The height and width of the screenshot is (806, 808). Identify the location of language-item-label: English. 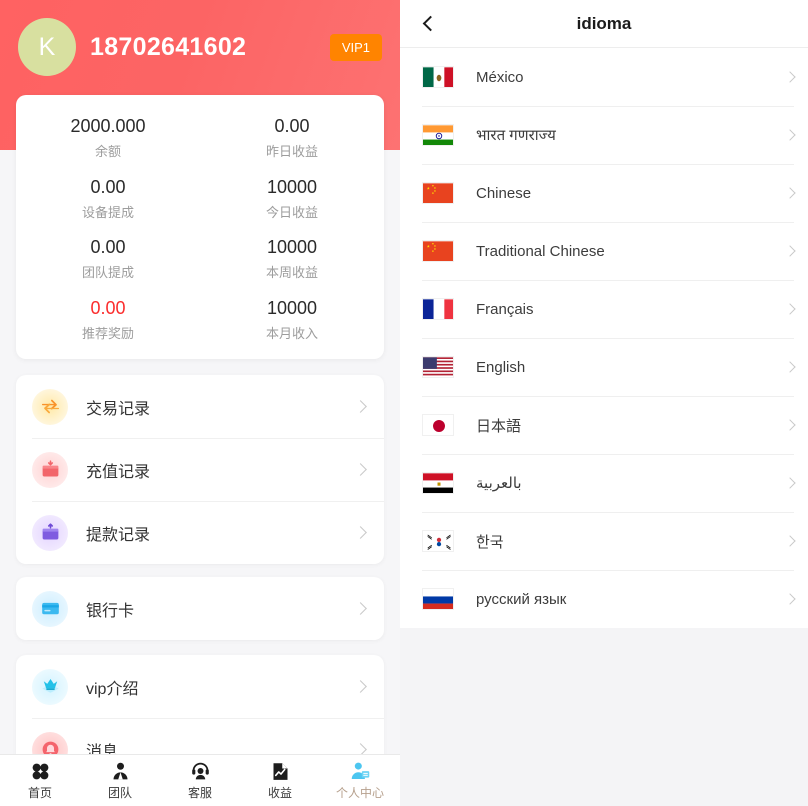
(501, 367).